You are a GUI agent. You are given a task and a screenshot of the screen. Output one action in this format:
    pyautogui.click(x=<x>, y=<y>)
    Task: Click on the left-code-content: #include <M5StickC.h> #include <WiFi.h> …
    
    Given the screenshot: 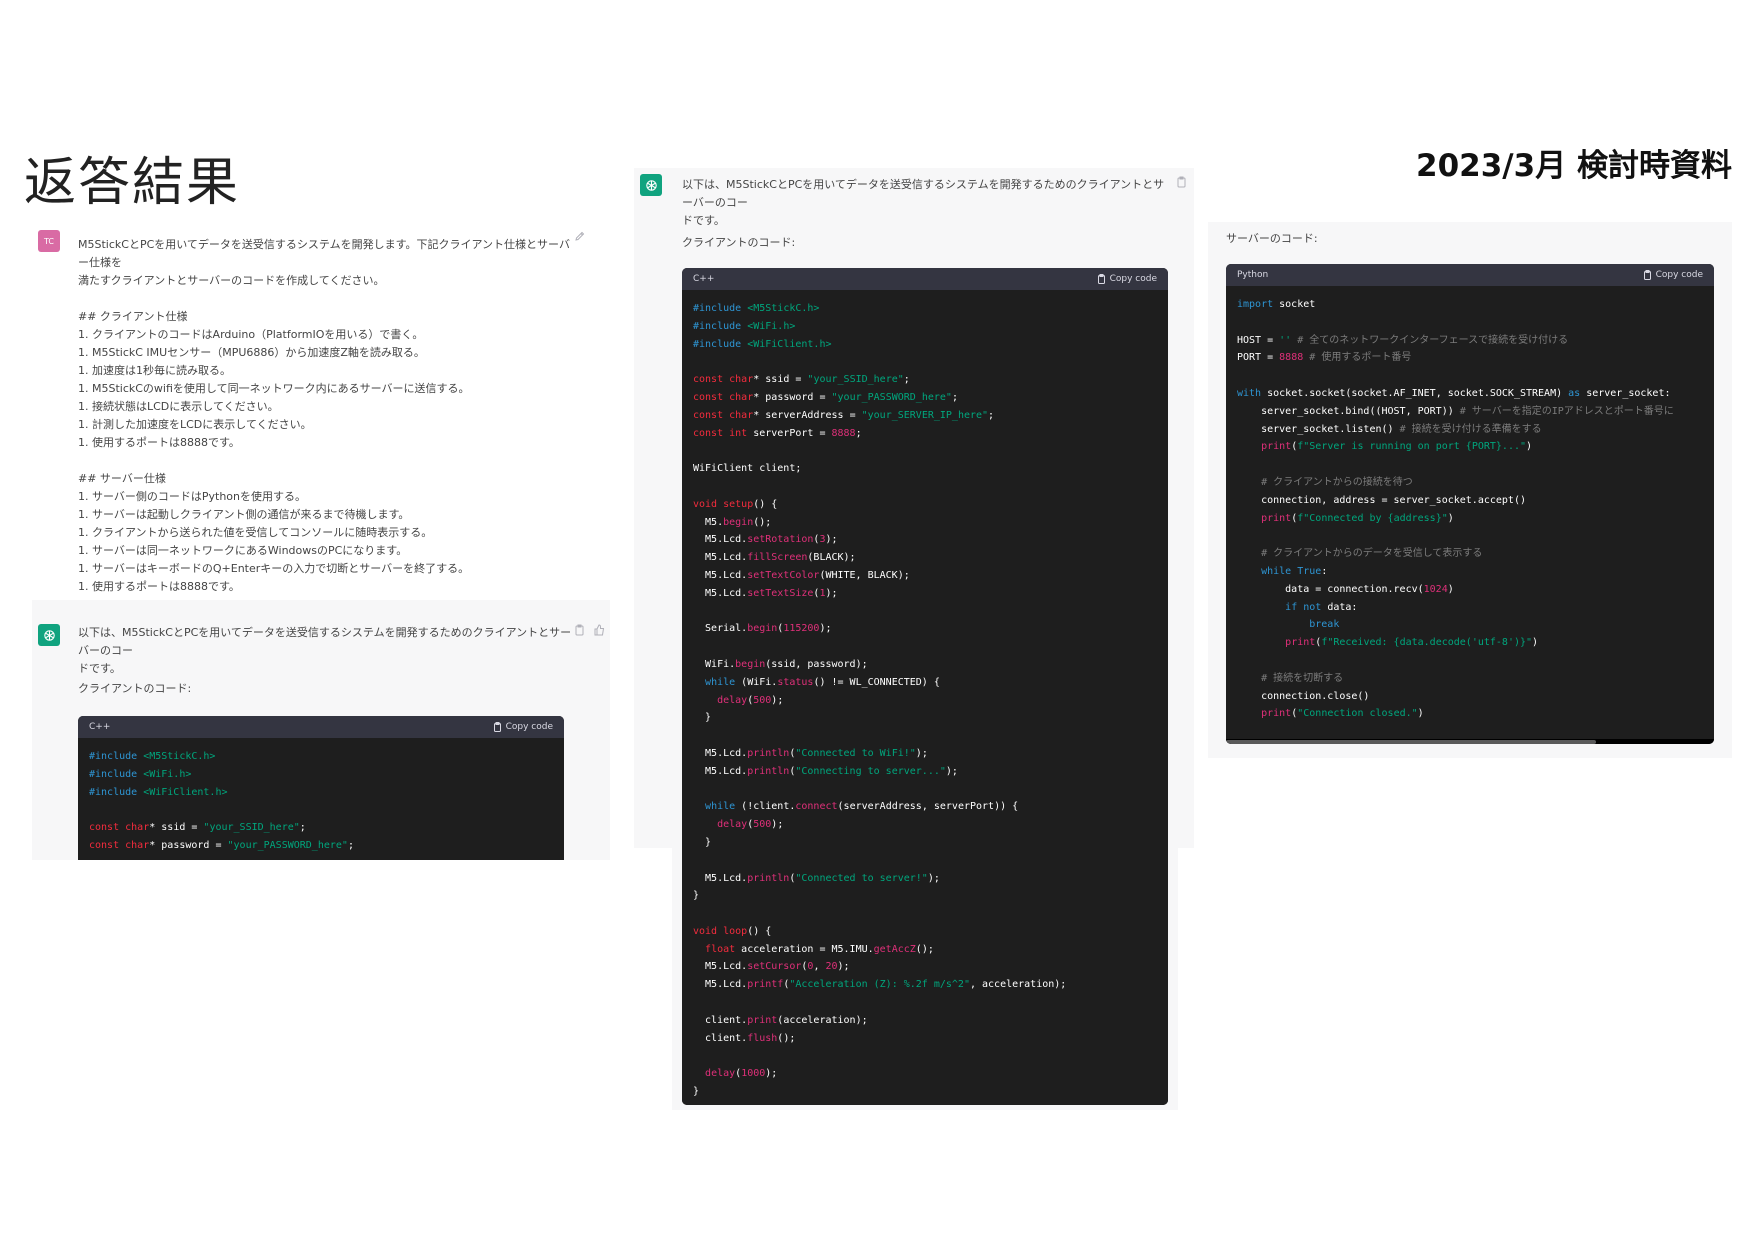 What is the action you would take?
    pyautogui.click(x=321, y=799)
    